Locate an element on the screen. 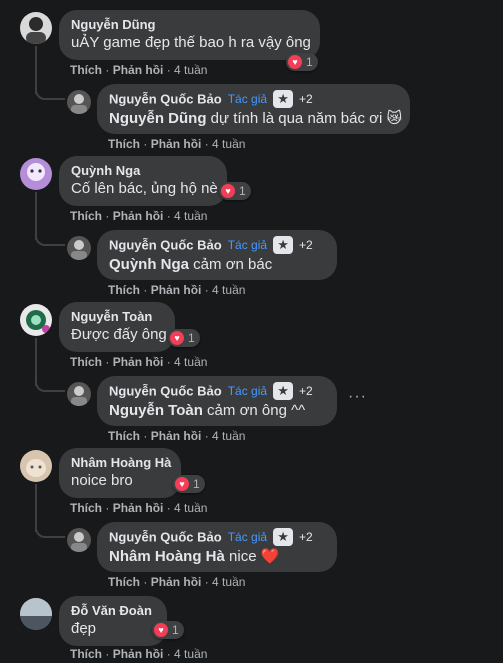 This screenshot has height=663, width=503. comment-text: uẢY game đẹp thế bao h ra vậy ông is located at coordinates (191, 42).